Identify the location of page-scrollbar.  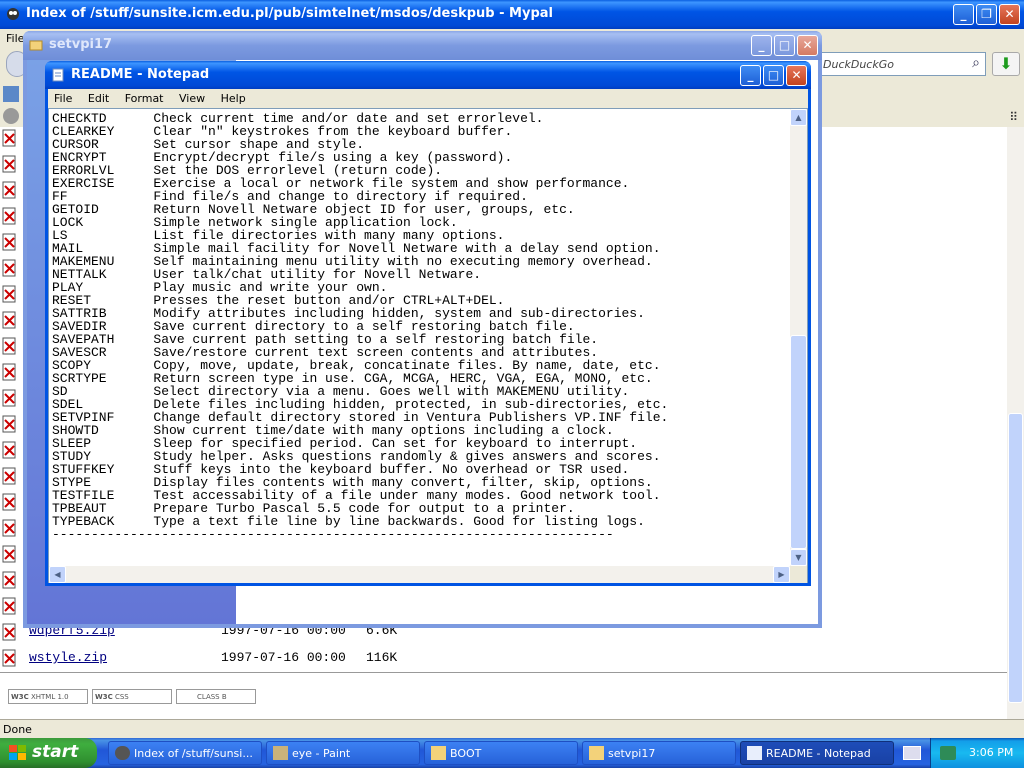
(1015, 423).